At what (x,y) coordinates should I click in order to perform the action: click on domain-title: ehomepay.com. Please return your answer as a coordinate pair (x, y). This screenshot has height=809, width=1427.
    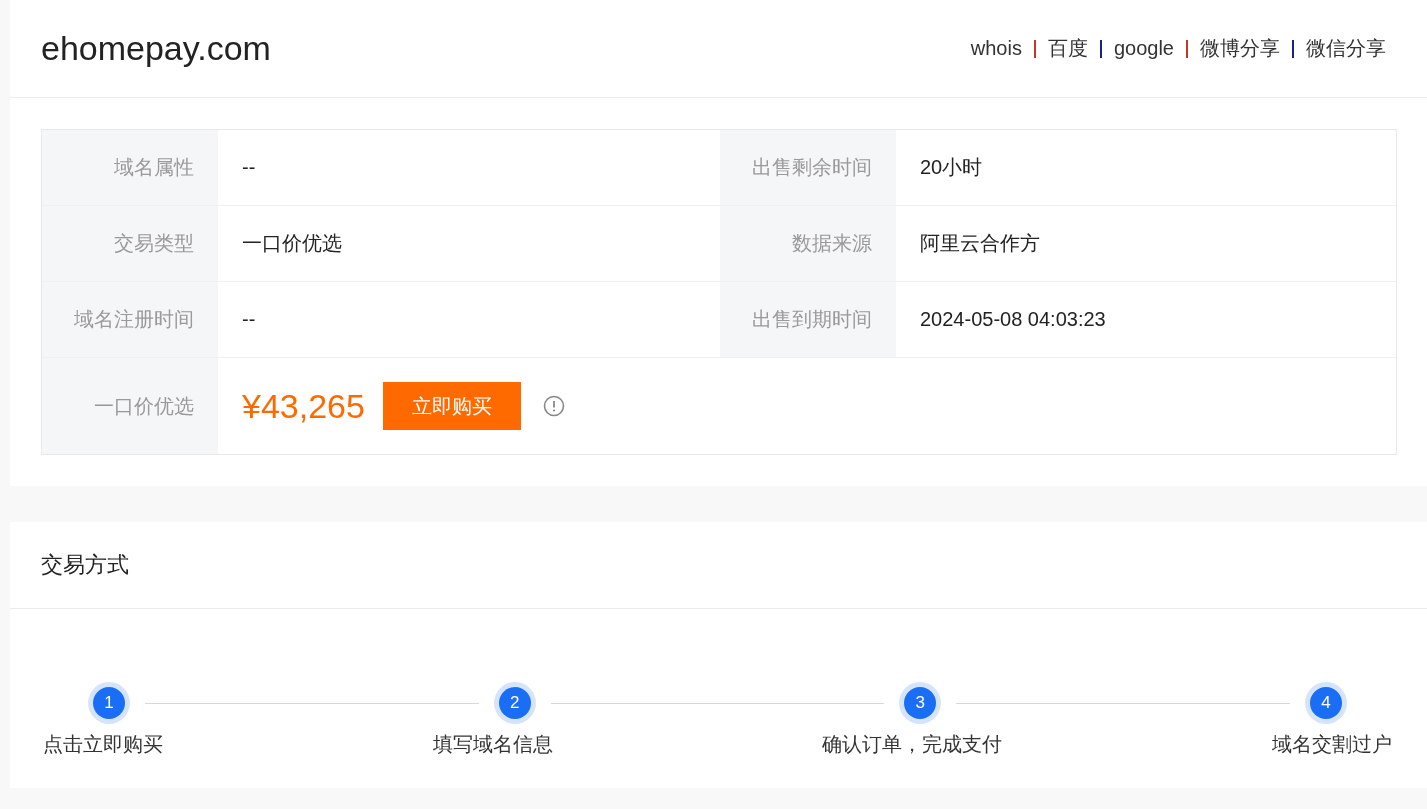
    Looking at the image, I should click on (156, 48).